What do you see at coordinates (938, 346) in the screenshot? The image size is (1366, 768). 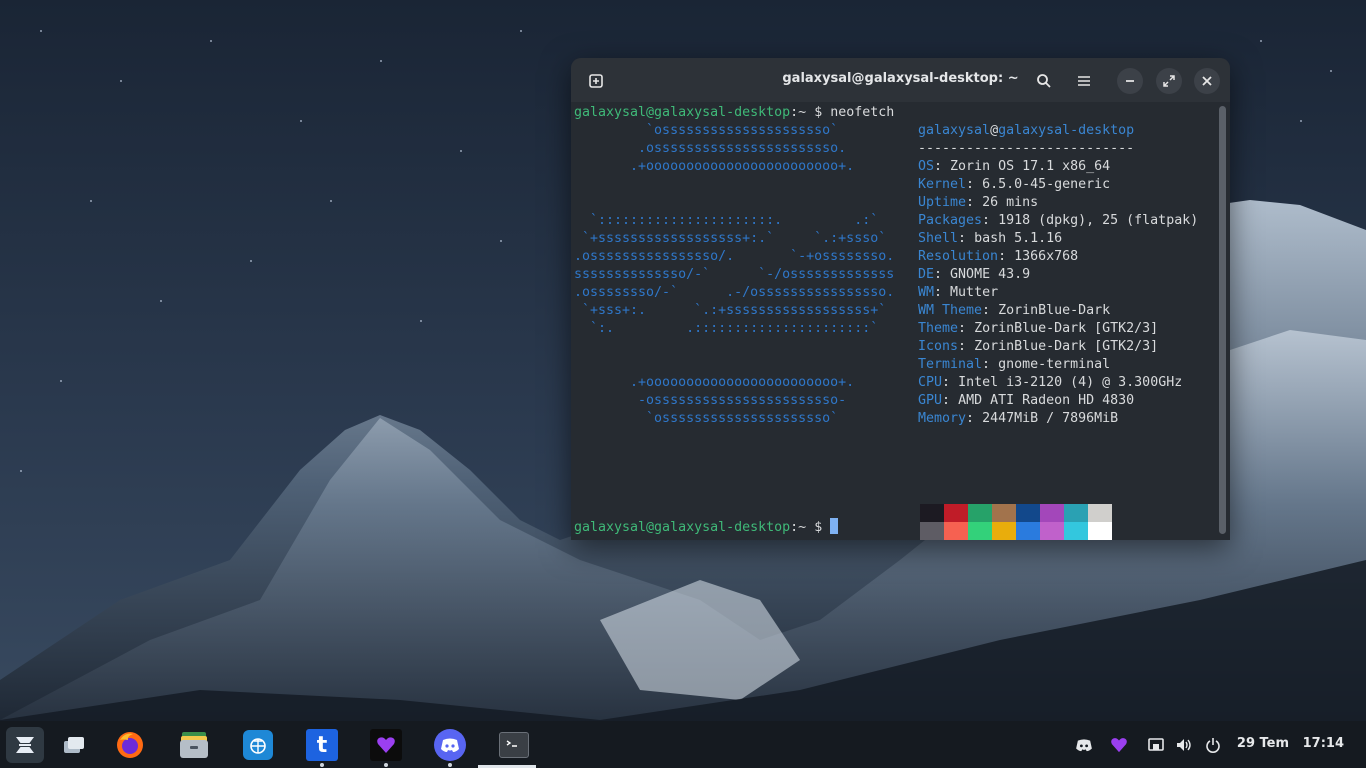 I see `info-key: Icons` at bounding box center [938, 346].